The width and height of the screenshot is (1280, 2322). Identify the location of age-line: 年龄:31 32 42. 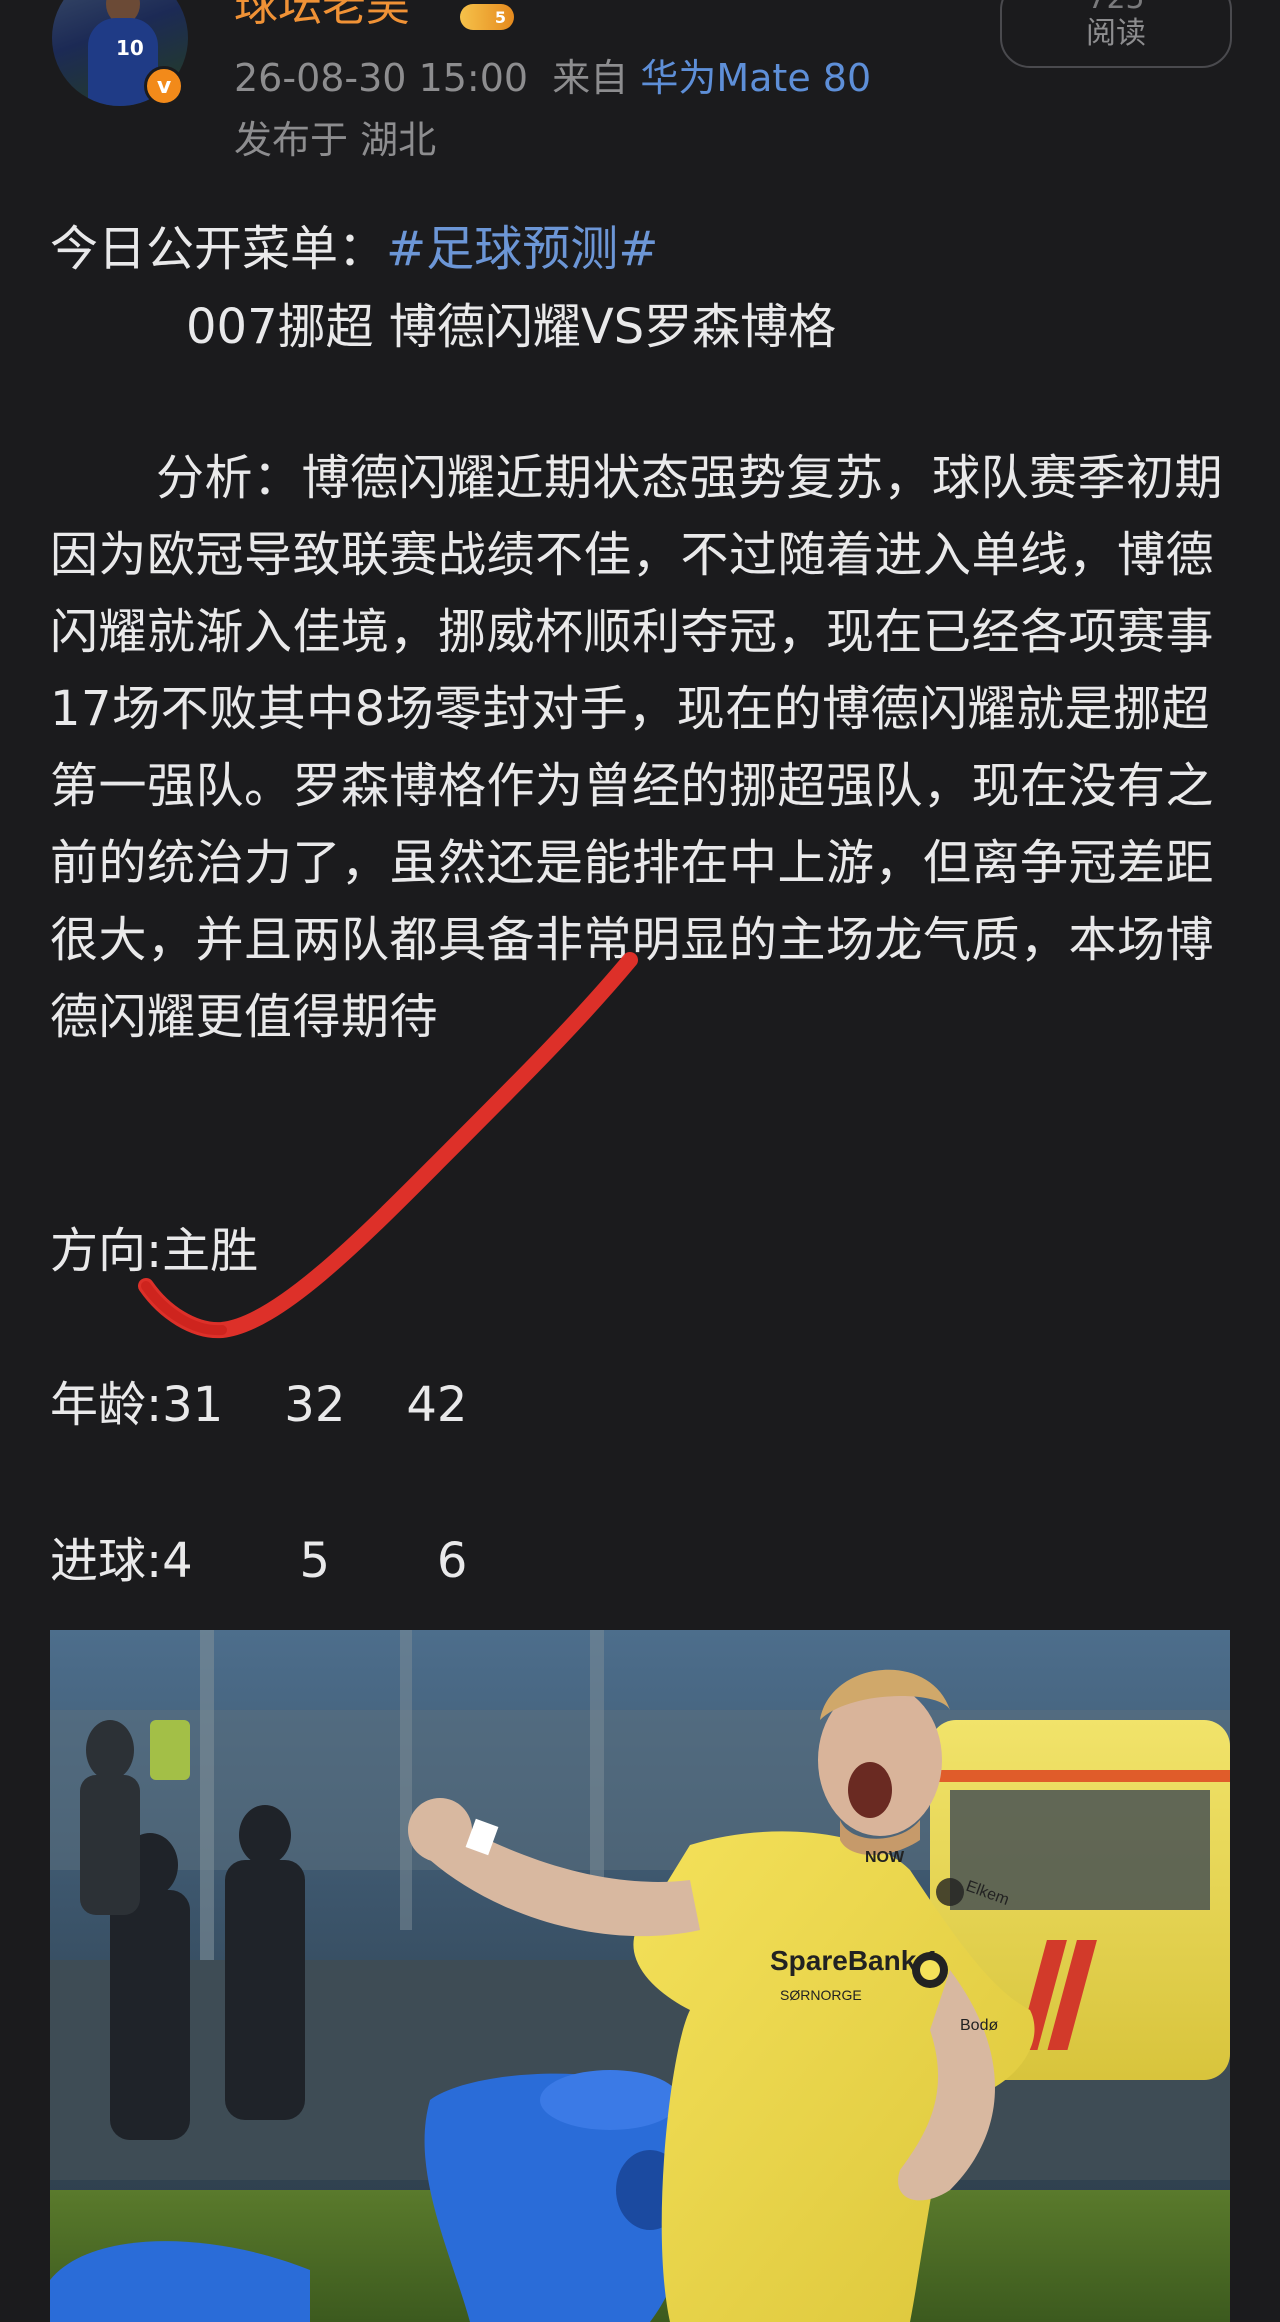
(259, 1405).